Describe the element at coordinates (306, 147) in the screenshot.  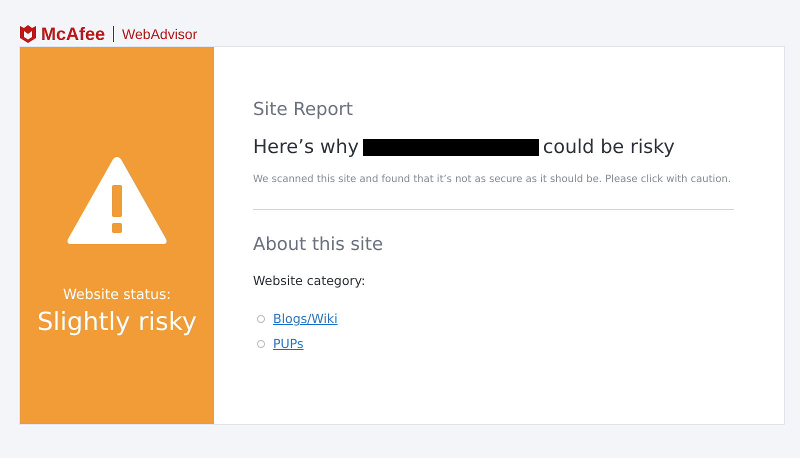
I see `heading-text: Here’s why` at that location.